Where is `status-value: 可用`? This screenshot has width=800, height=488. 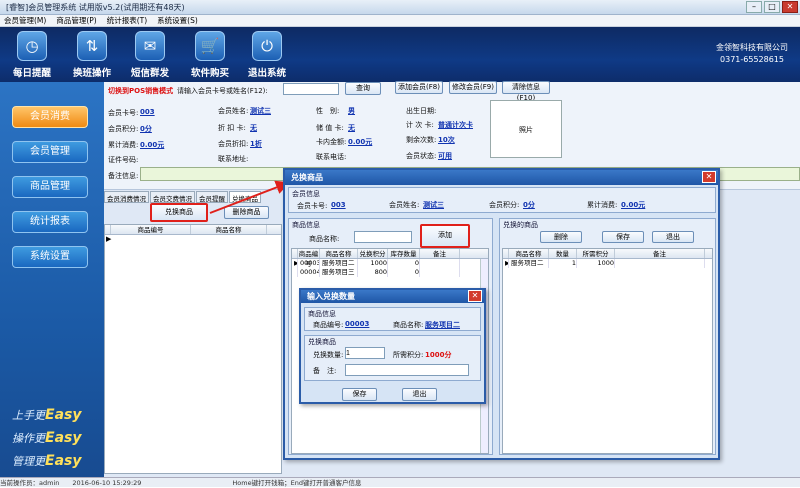
status-value: 可用 is located at coordinates (445, 156).